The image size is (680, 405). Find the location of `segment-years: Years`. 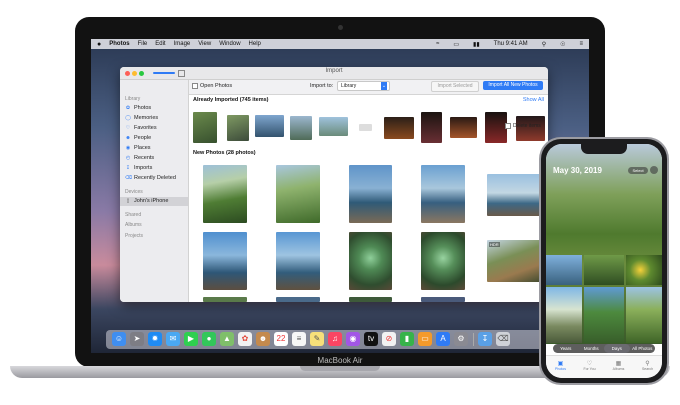

segment-years: Years is located at coordinates (566, 348).